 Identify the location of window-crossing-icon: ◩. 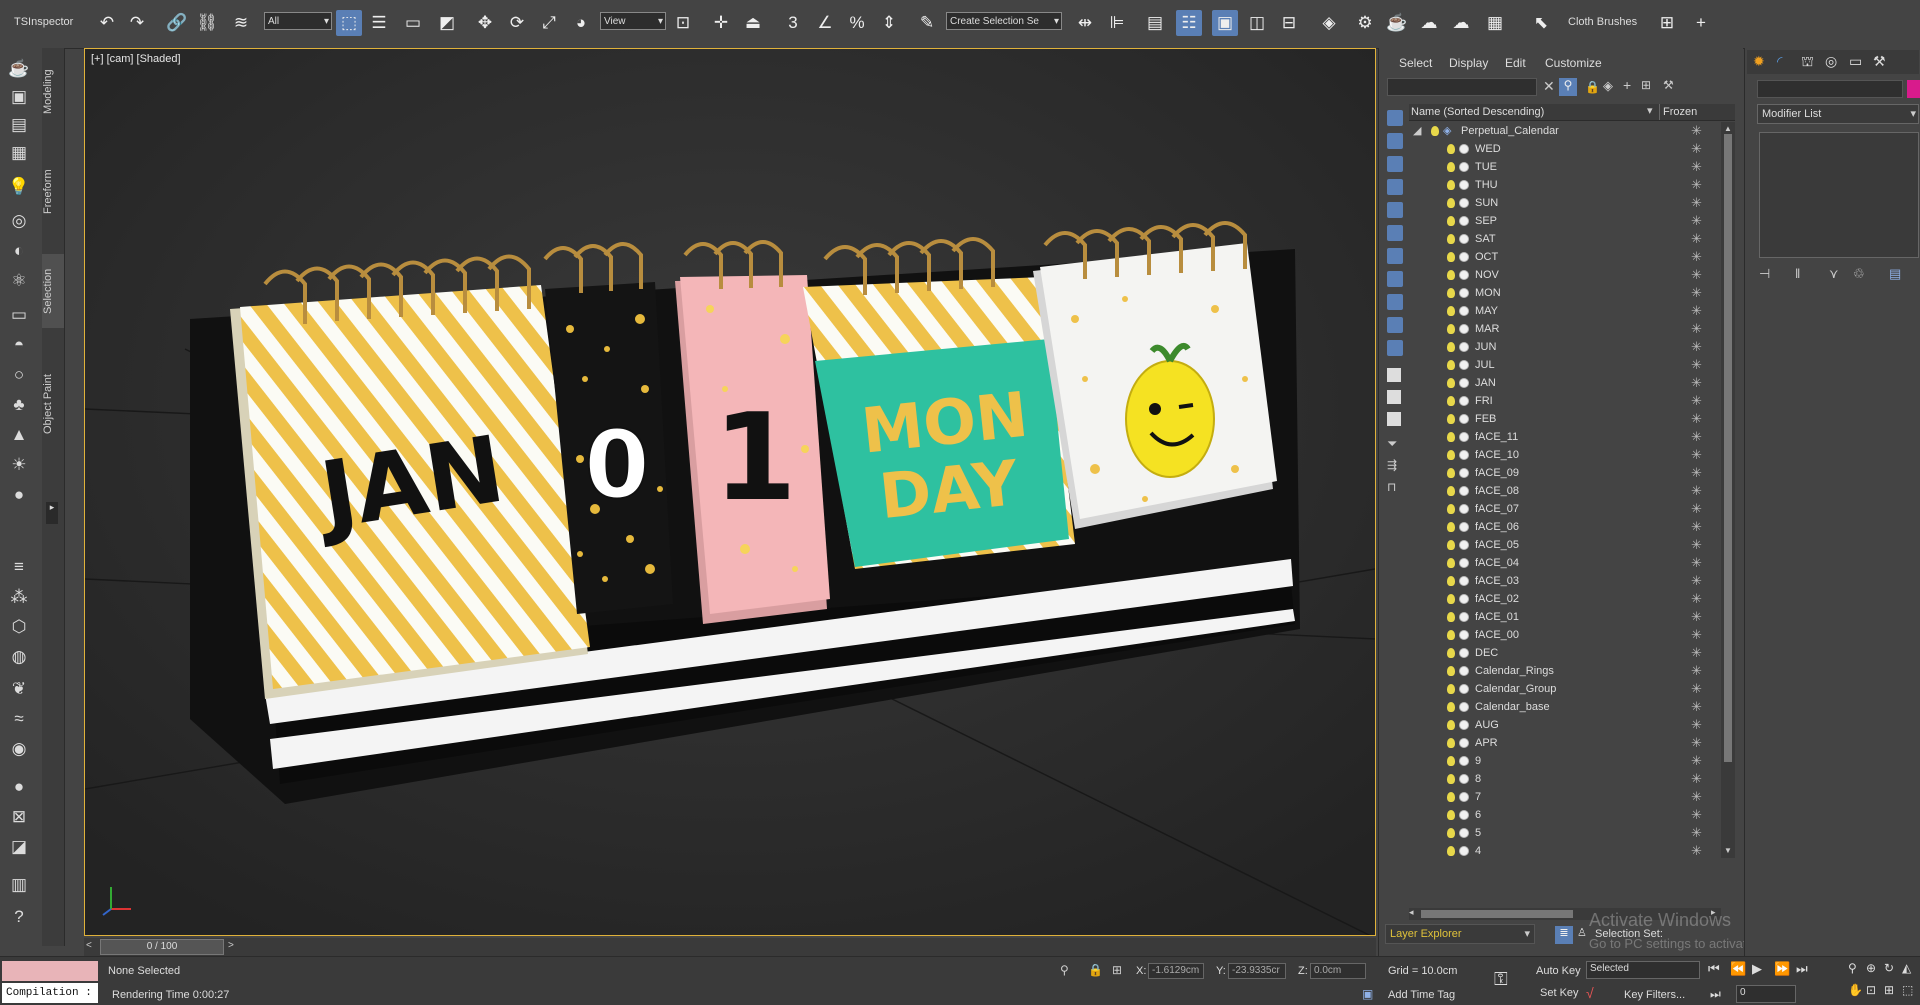
(447, 23).